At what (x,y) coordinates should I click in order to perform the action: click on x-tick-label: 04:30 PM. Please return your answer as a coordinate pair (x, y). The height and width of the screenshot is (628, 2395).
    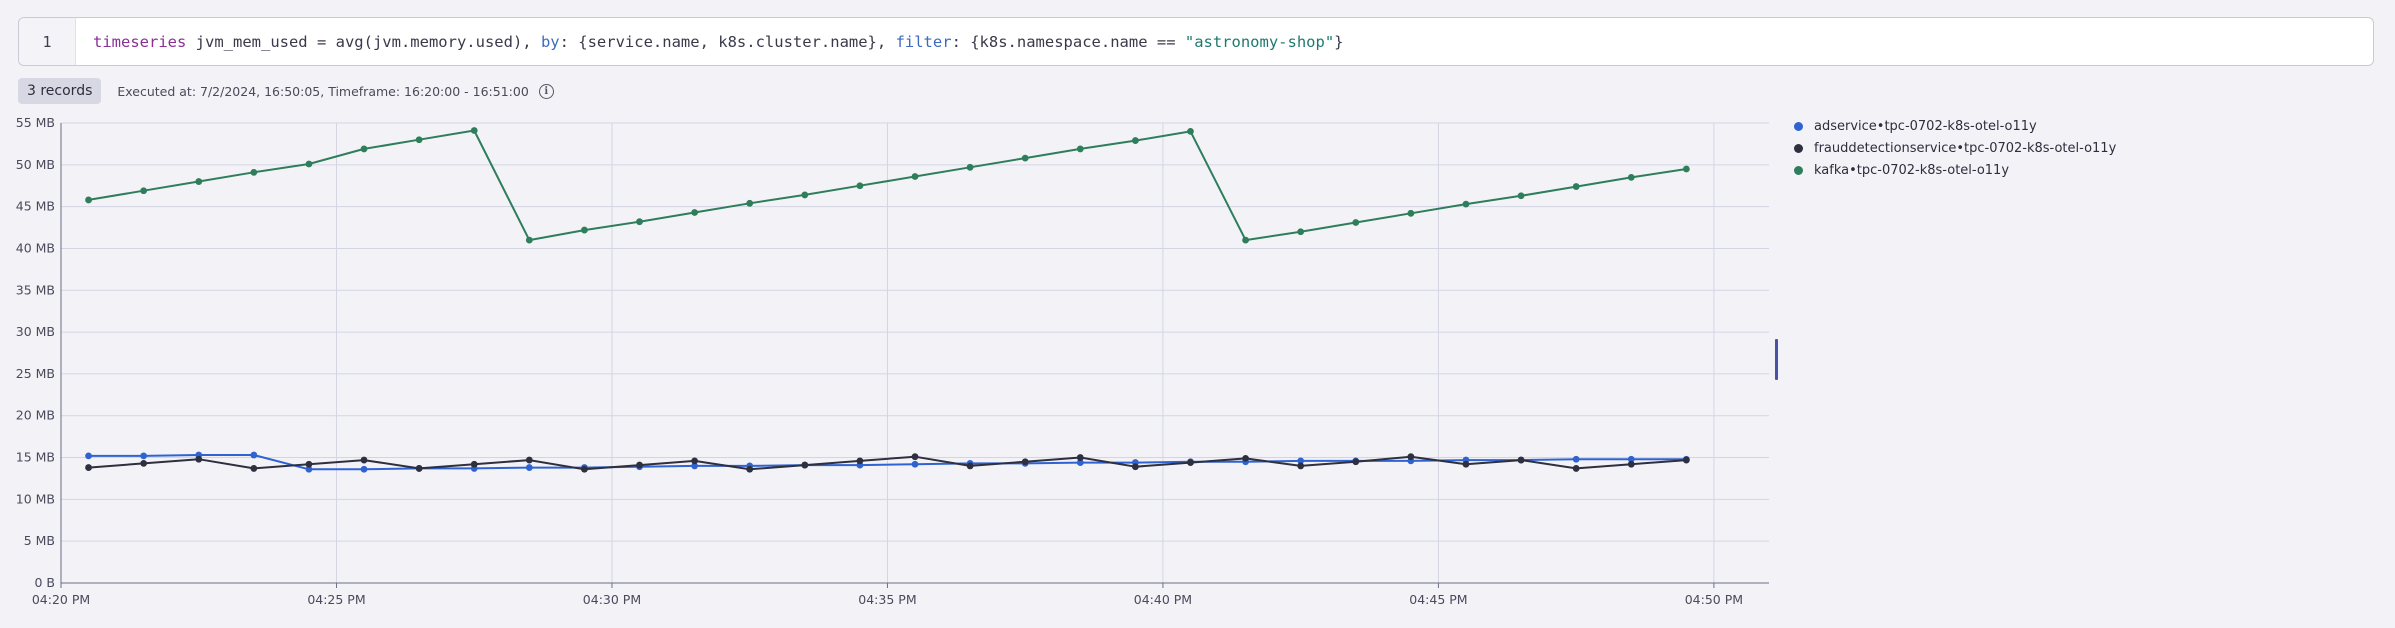
    Looking at the image, I should click on (612, 599).